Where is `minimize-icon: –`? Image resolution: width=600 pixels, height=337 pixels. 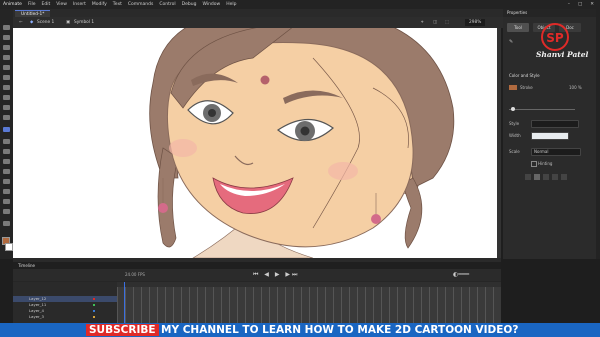 minimize-icon: – is located at coordinates (569, 4).